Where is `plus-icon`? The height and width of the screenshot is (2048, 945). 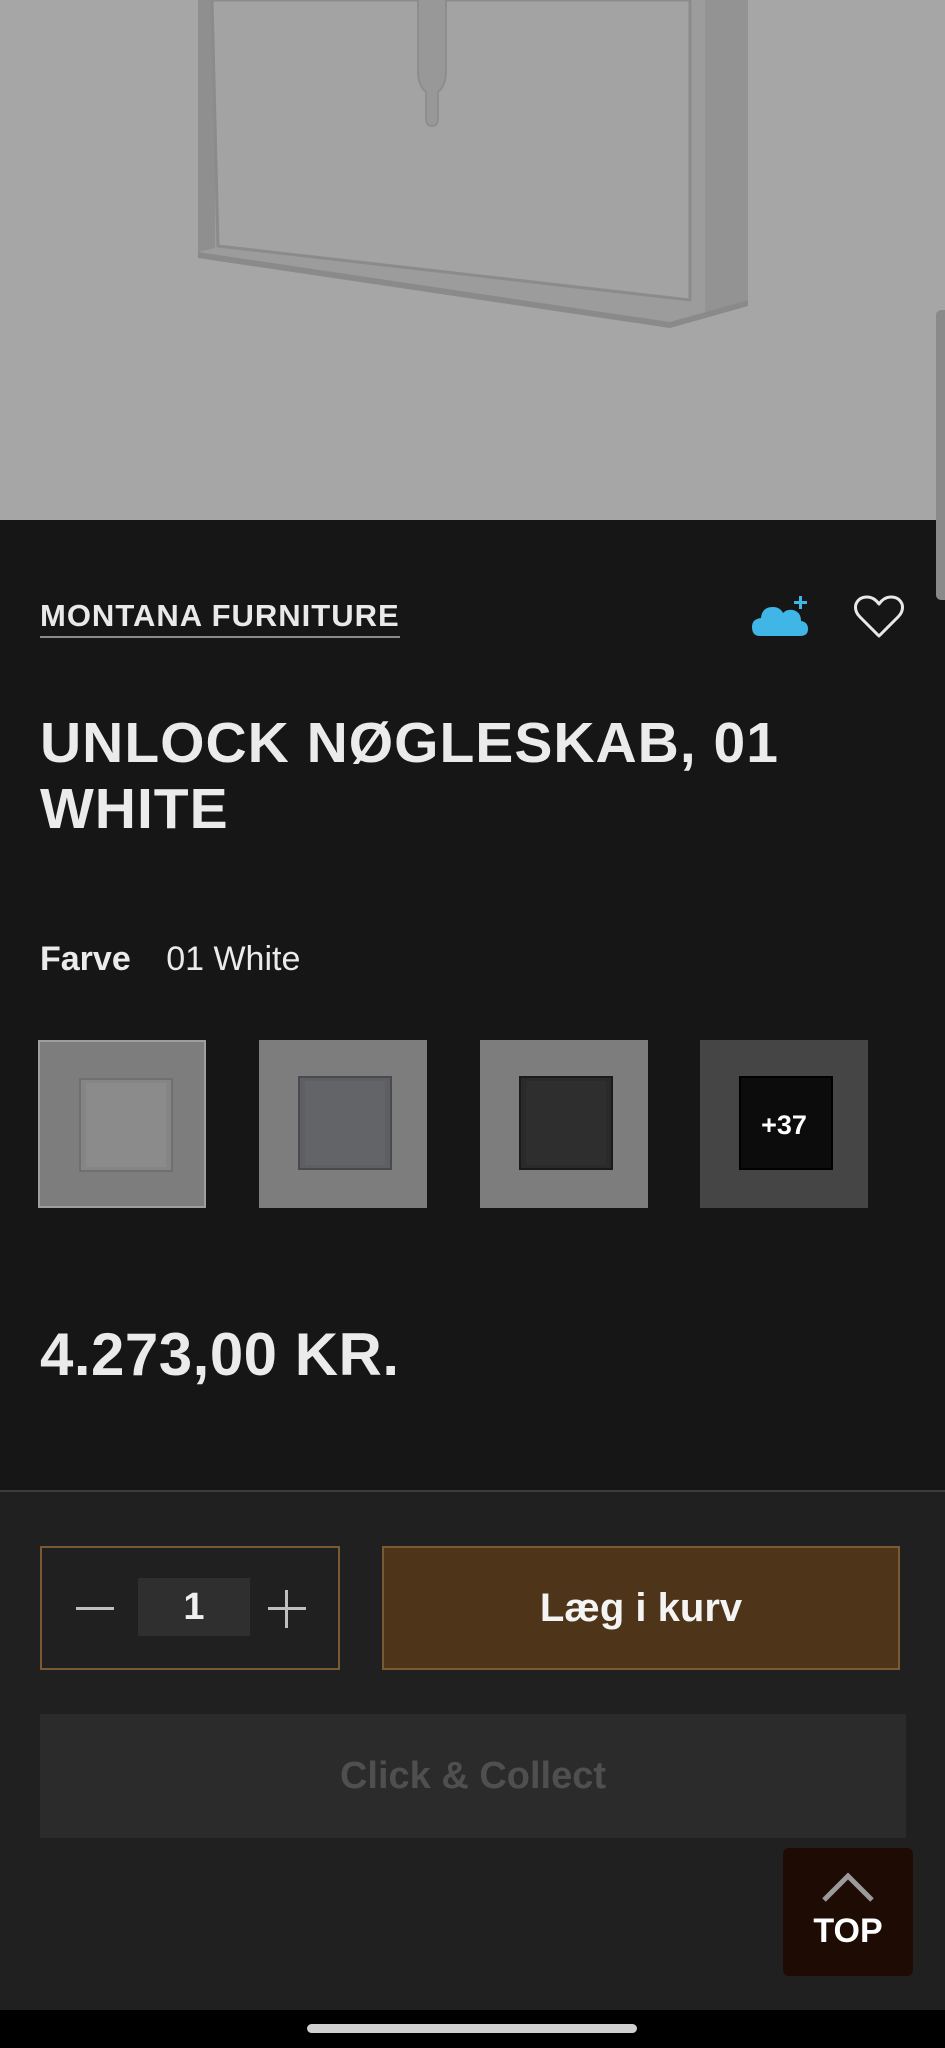 plus-icon is located at coordinates (287, 1609).